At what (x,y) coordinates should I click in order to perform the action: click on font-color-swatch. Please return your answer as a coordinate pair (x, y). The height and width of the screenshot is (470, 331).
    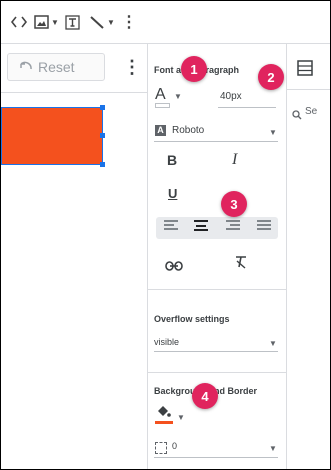
    Looking at the image, I should click on (162, 105).